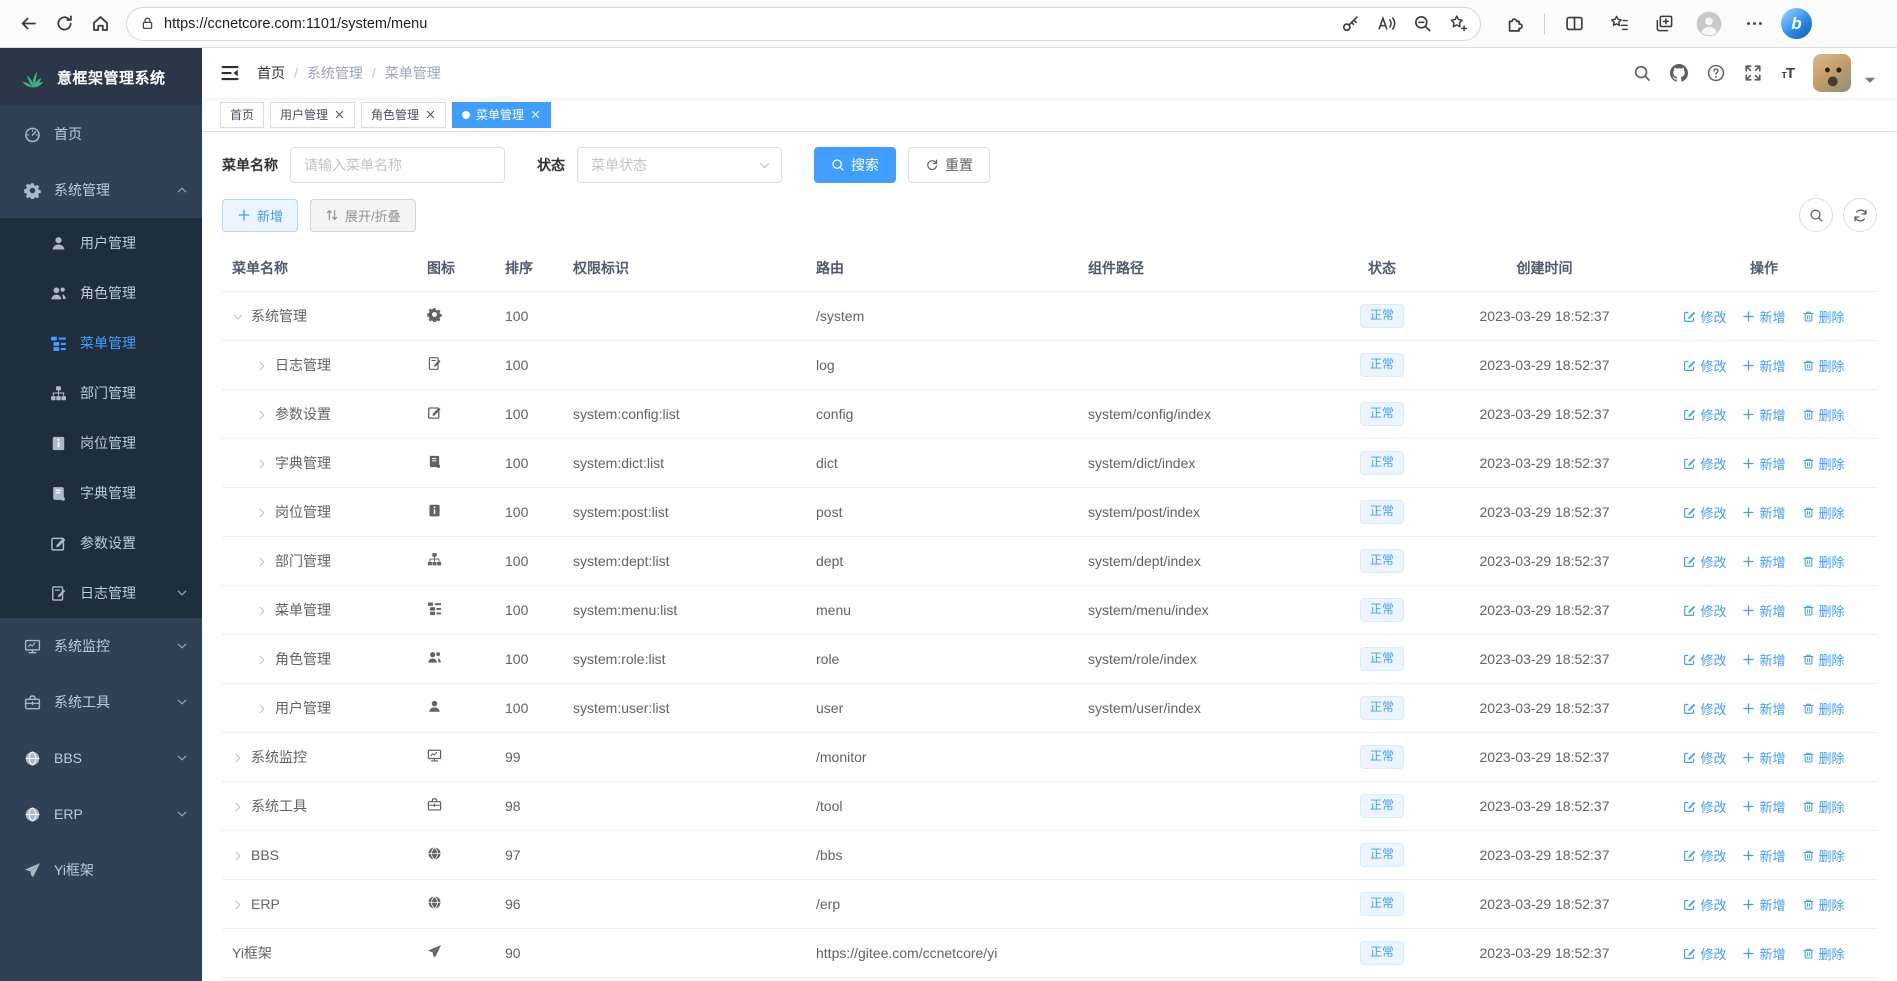  Describe the element at coordinates (101, 190) in the screenshot. I see `sidebar-item-1: 系统管理` at that location.